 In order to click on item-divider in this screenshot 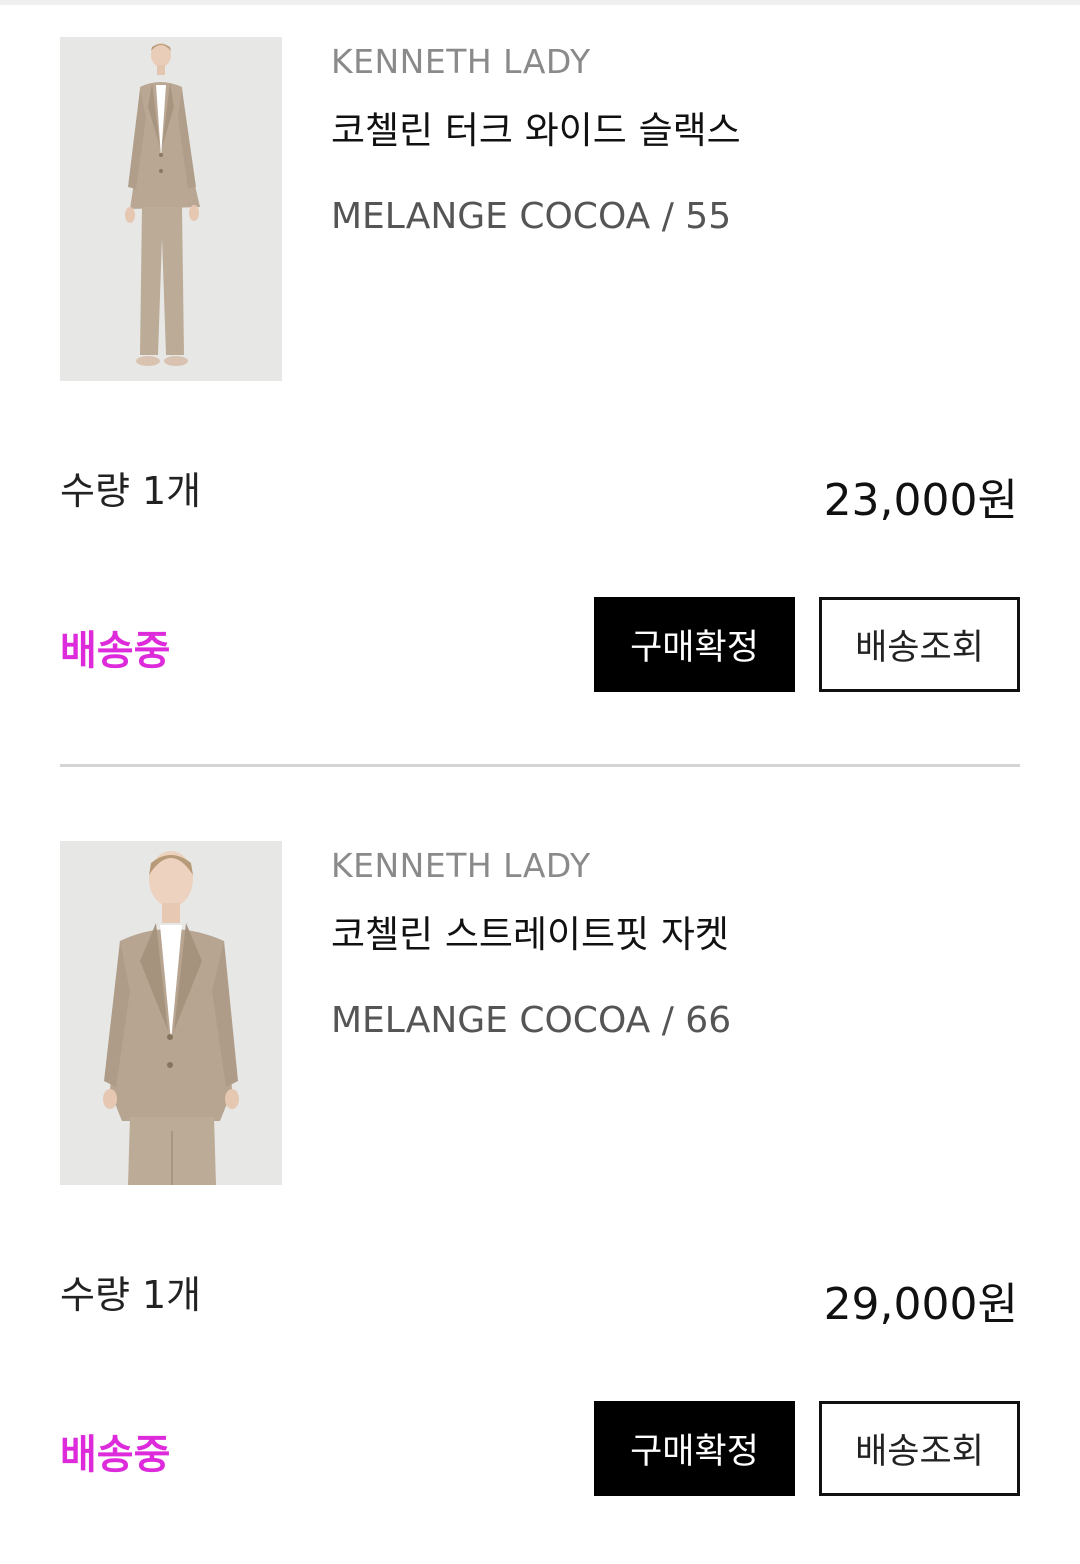, I will do `click(540, 765)`.